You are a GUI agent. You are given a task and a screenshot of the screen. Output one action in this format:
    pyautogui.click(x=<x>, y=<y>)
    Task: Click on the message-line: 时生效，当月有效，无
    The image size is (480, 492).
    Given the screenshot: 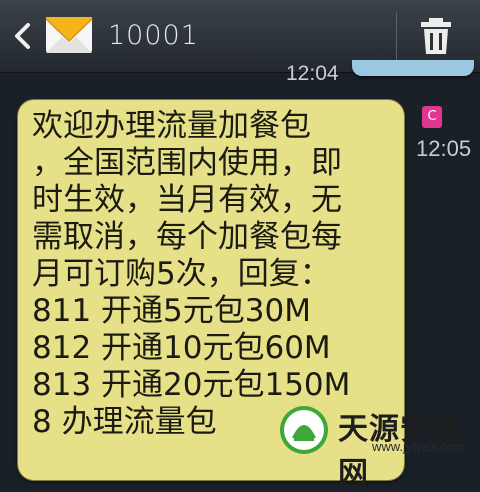 What is the action you would take?
    pyautogui.click(x=187, y=200)
    